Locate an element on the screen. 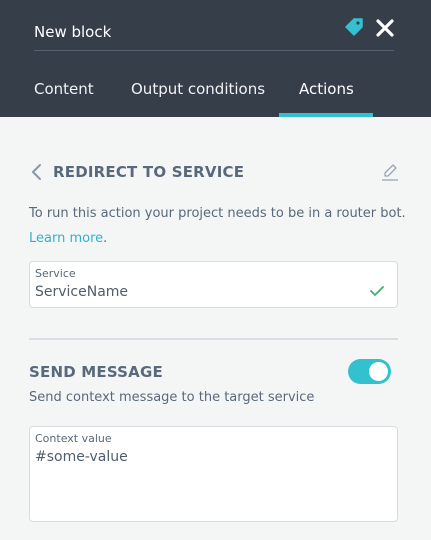 The width and height of the screenshot is (431, 540). pencil-icon is located at coordinates (390, 172).